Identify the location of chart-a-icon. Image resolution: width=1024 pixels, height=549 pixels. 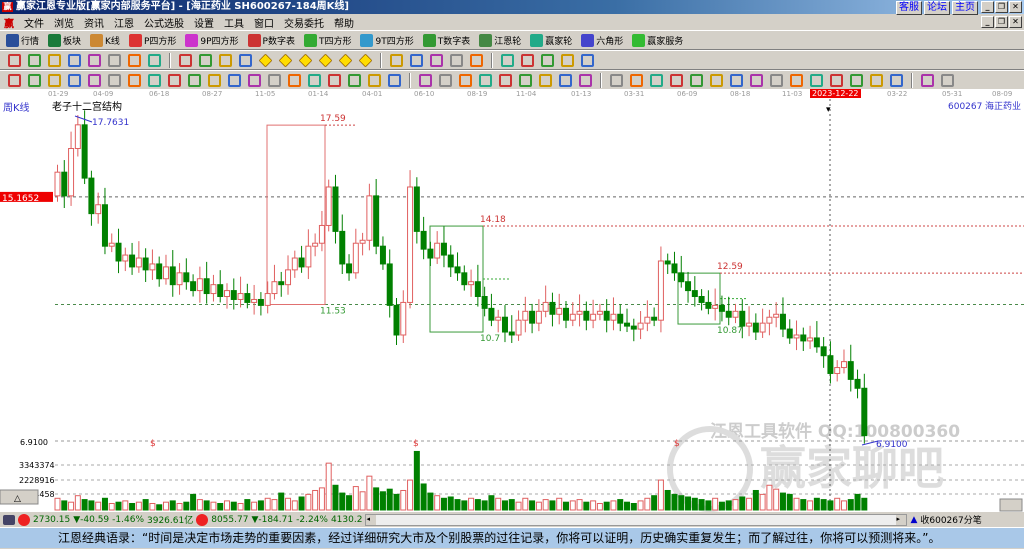
(74, 60).